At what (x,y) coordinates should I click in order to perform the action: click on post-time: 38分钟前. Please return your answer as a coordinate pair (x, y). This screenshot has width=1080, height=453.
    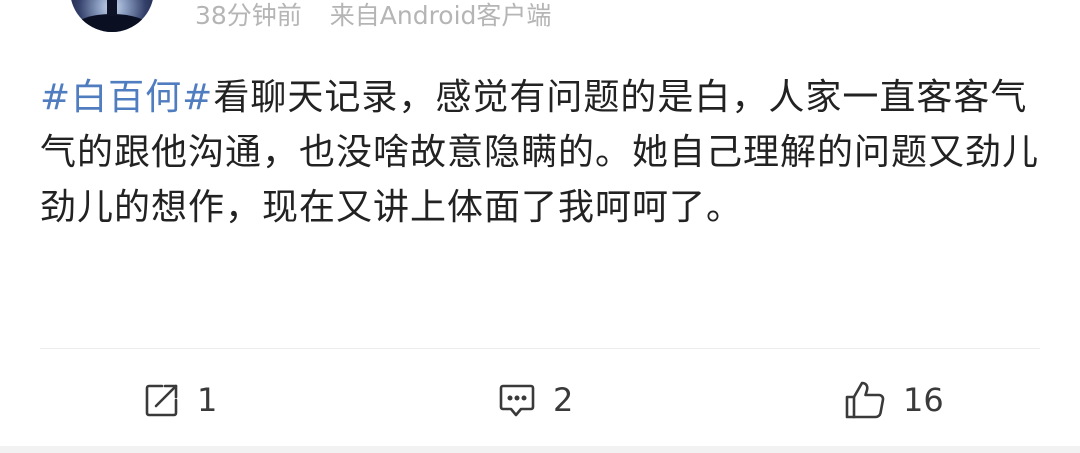
    Looking at the image, I should click on (248, 15).